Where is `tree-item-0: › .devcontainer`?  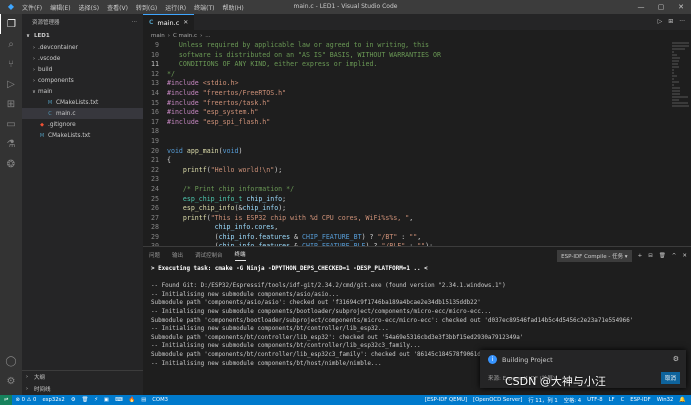
tree-item-0: › .devcontainer is located at coordinates (82, 47).